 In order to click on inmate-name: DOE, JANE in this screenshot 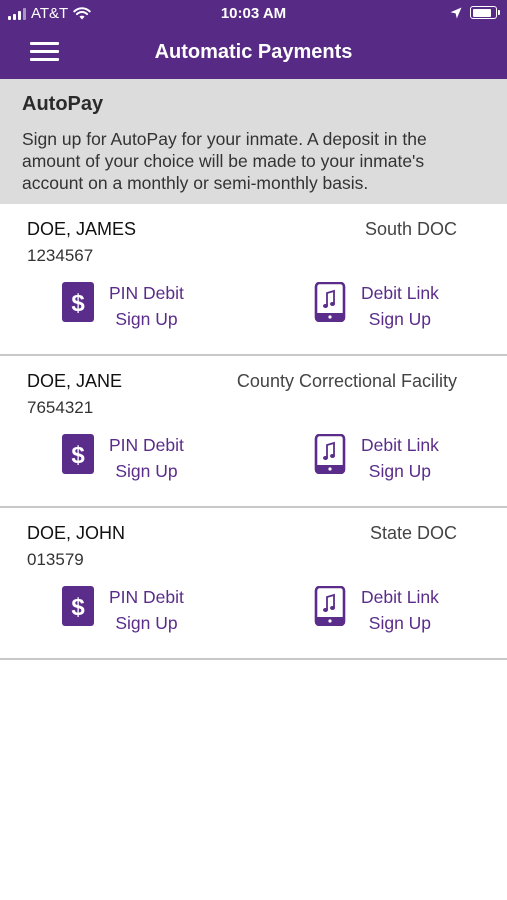, I will do `click(75, 381)`.